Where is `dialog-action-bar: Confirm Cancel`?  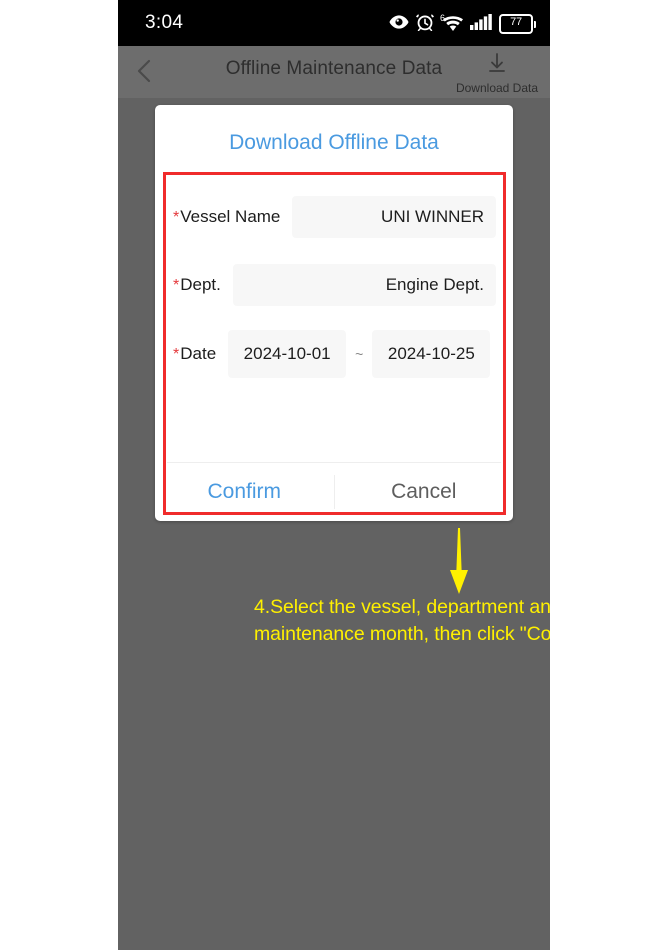 dialog-action-bar: Confirm Cancel is located at coordinates (334, 492).